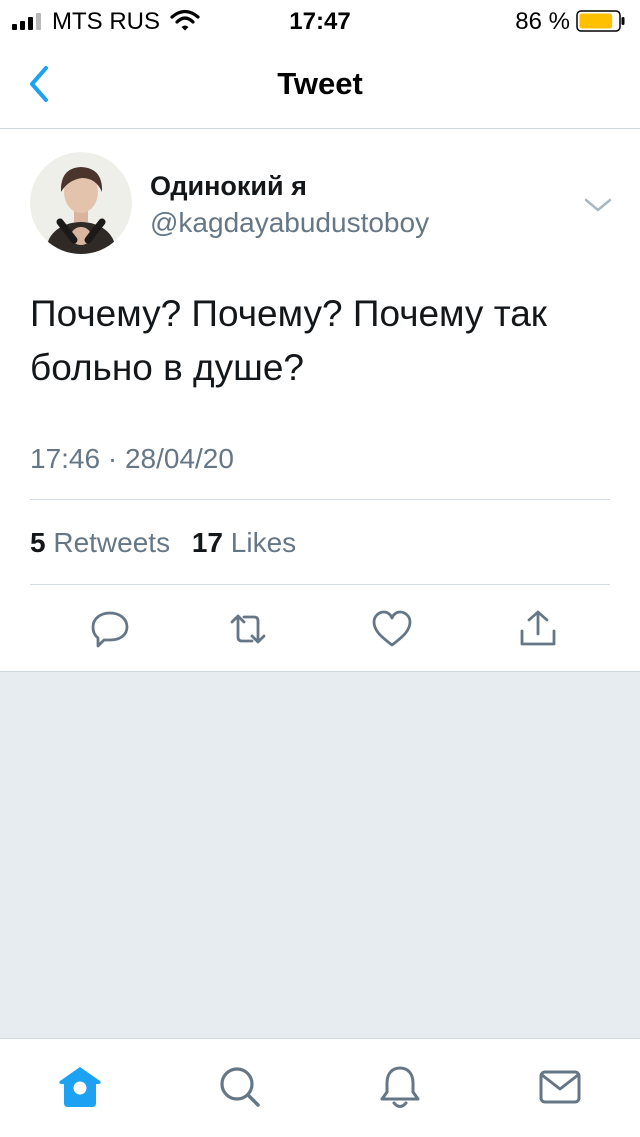 This screenshot has width=640, height=1137. I want to click on author-display-name: Одинокий я, so click(228, 186).